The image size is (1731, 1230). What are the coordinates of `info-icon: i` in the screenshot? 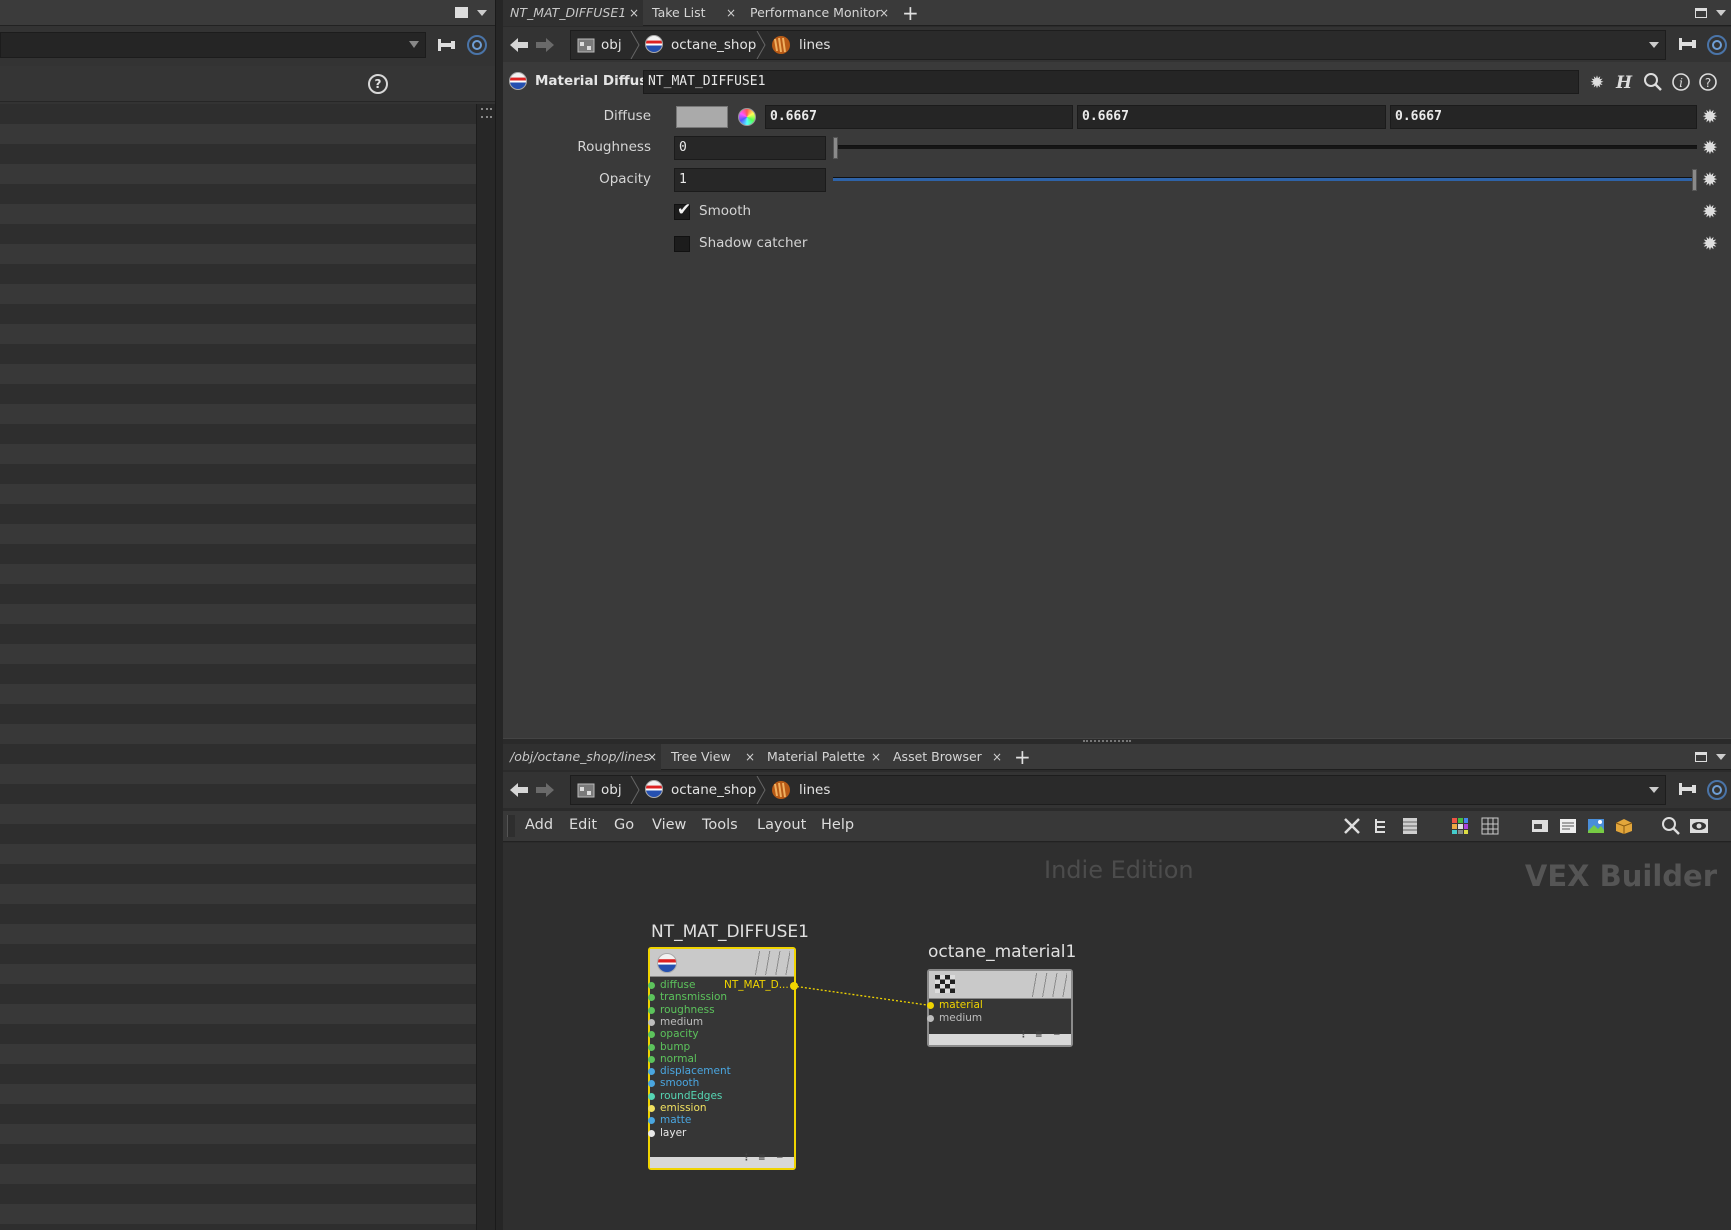 It's located at (1681, 83).